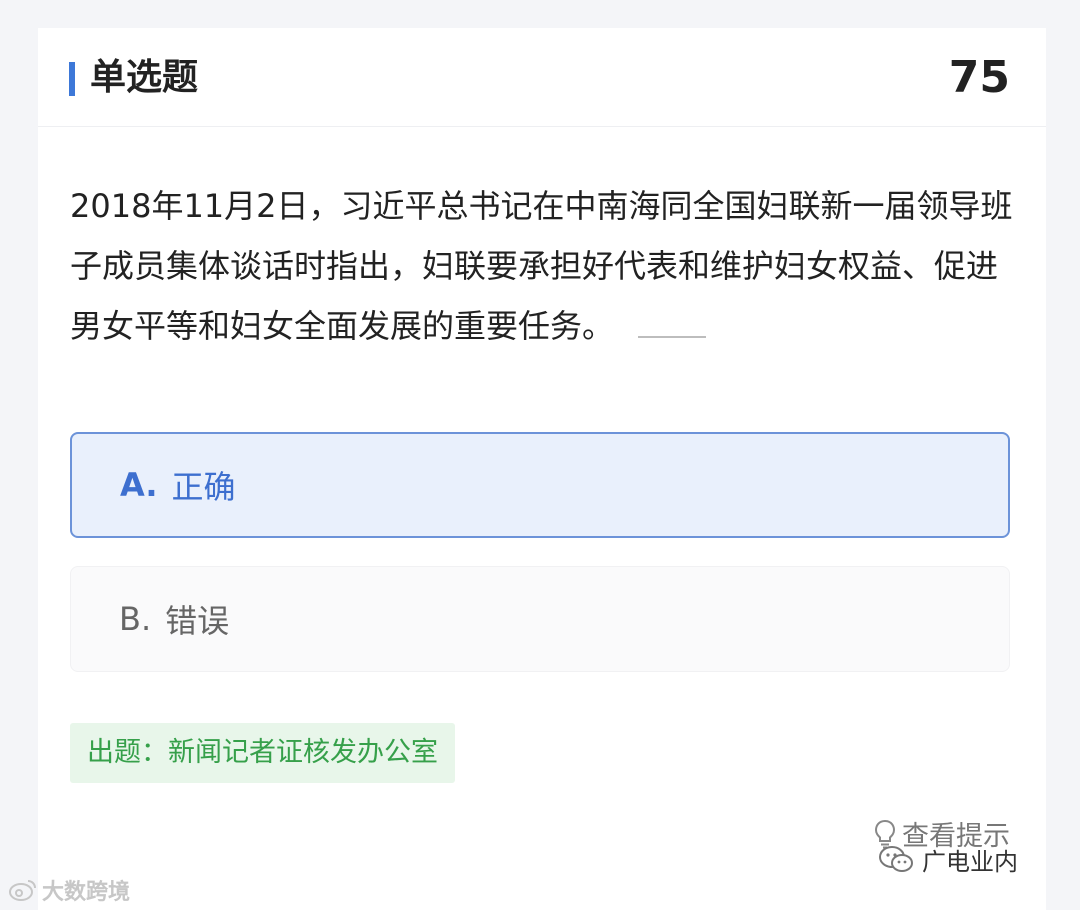 The height and width of the screenshot is (910, 1080). I want to click on weibo-icon, so click(22, 890).